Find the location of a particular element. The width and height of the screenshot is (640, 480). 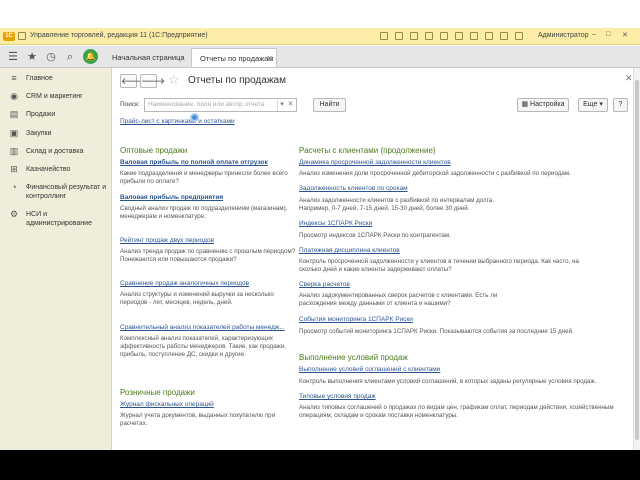

home-icon is located at coordinates (384, 36).